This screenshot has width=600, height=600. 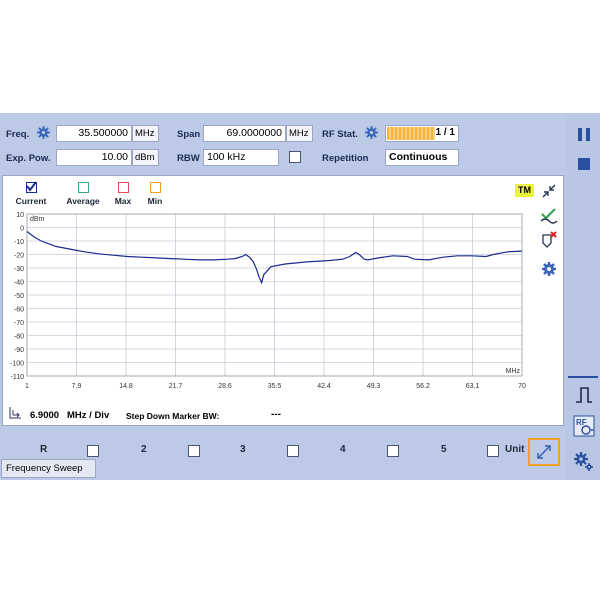 I want to click on freq-settings-gear-icon, so click(x=43, y=132).